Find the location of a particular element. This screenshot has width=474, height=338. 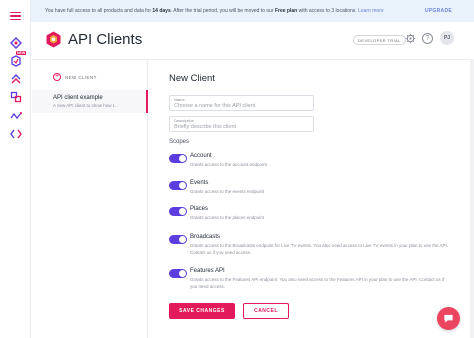

name-input is located at coordinates (241, 106).